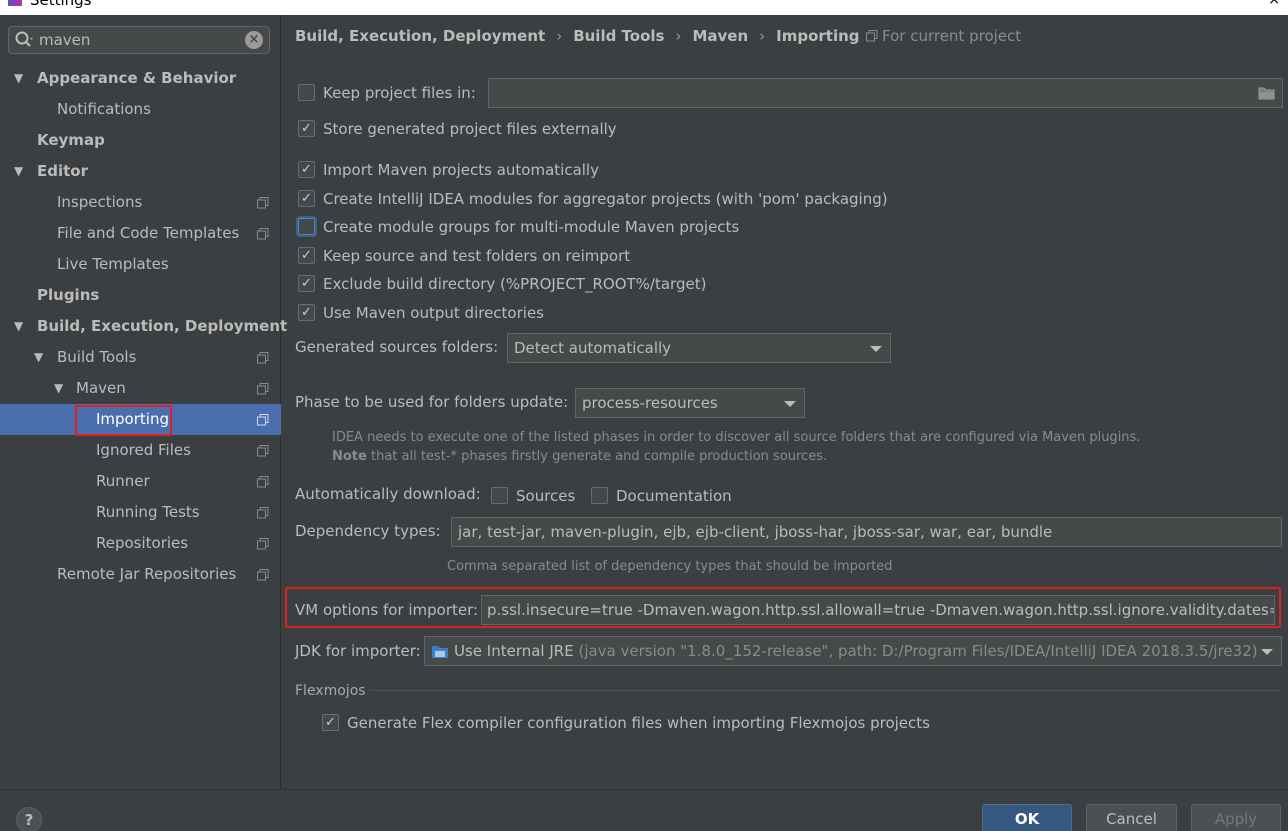 The height and width of the screenshot is (831, 1288). What do you see at coordinates (140, 171) in the screenshot?
I see `tree-item-editor: ▼ Editor` at bounding box center [140, 171].